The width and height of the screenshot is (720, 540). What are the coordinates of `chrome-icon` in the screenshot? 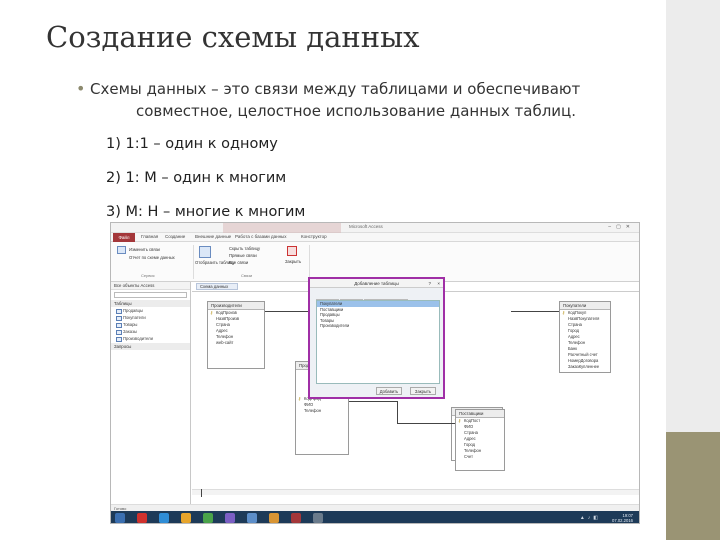 It's located at (208, 518).